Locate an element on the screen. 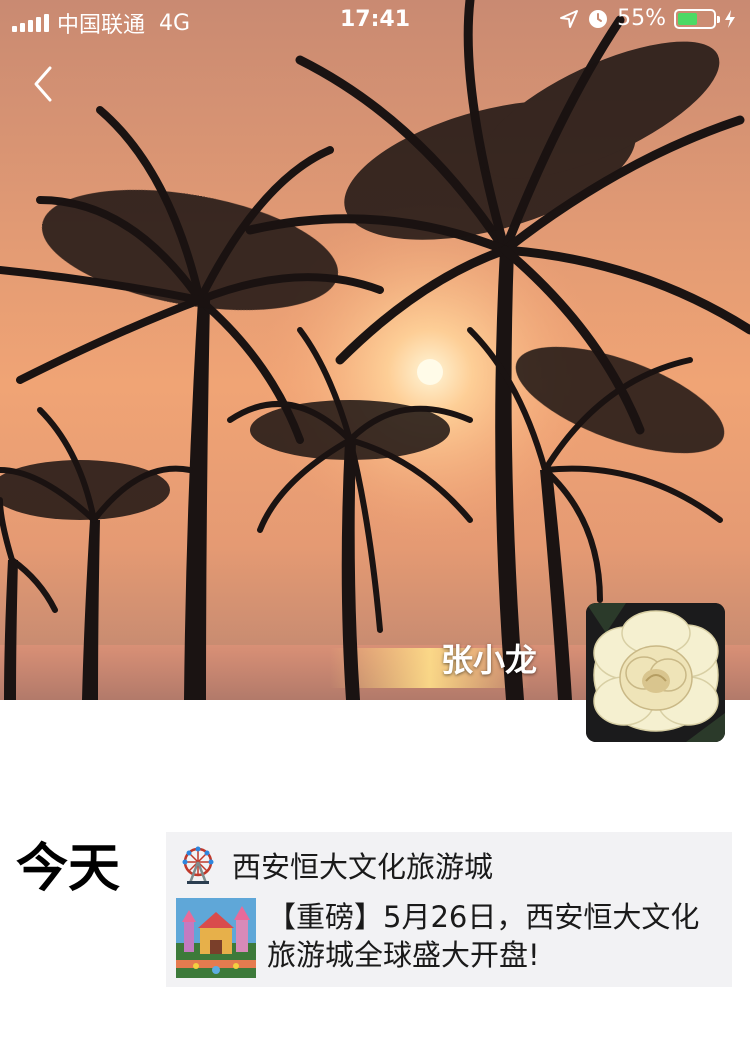 The image size is (750, 1039). theme-park-thumbnail is located at coordinates (216, 938).